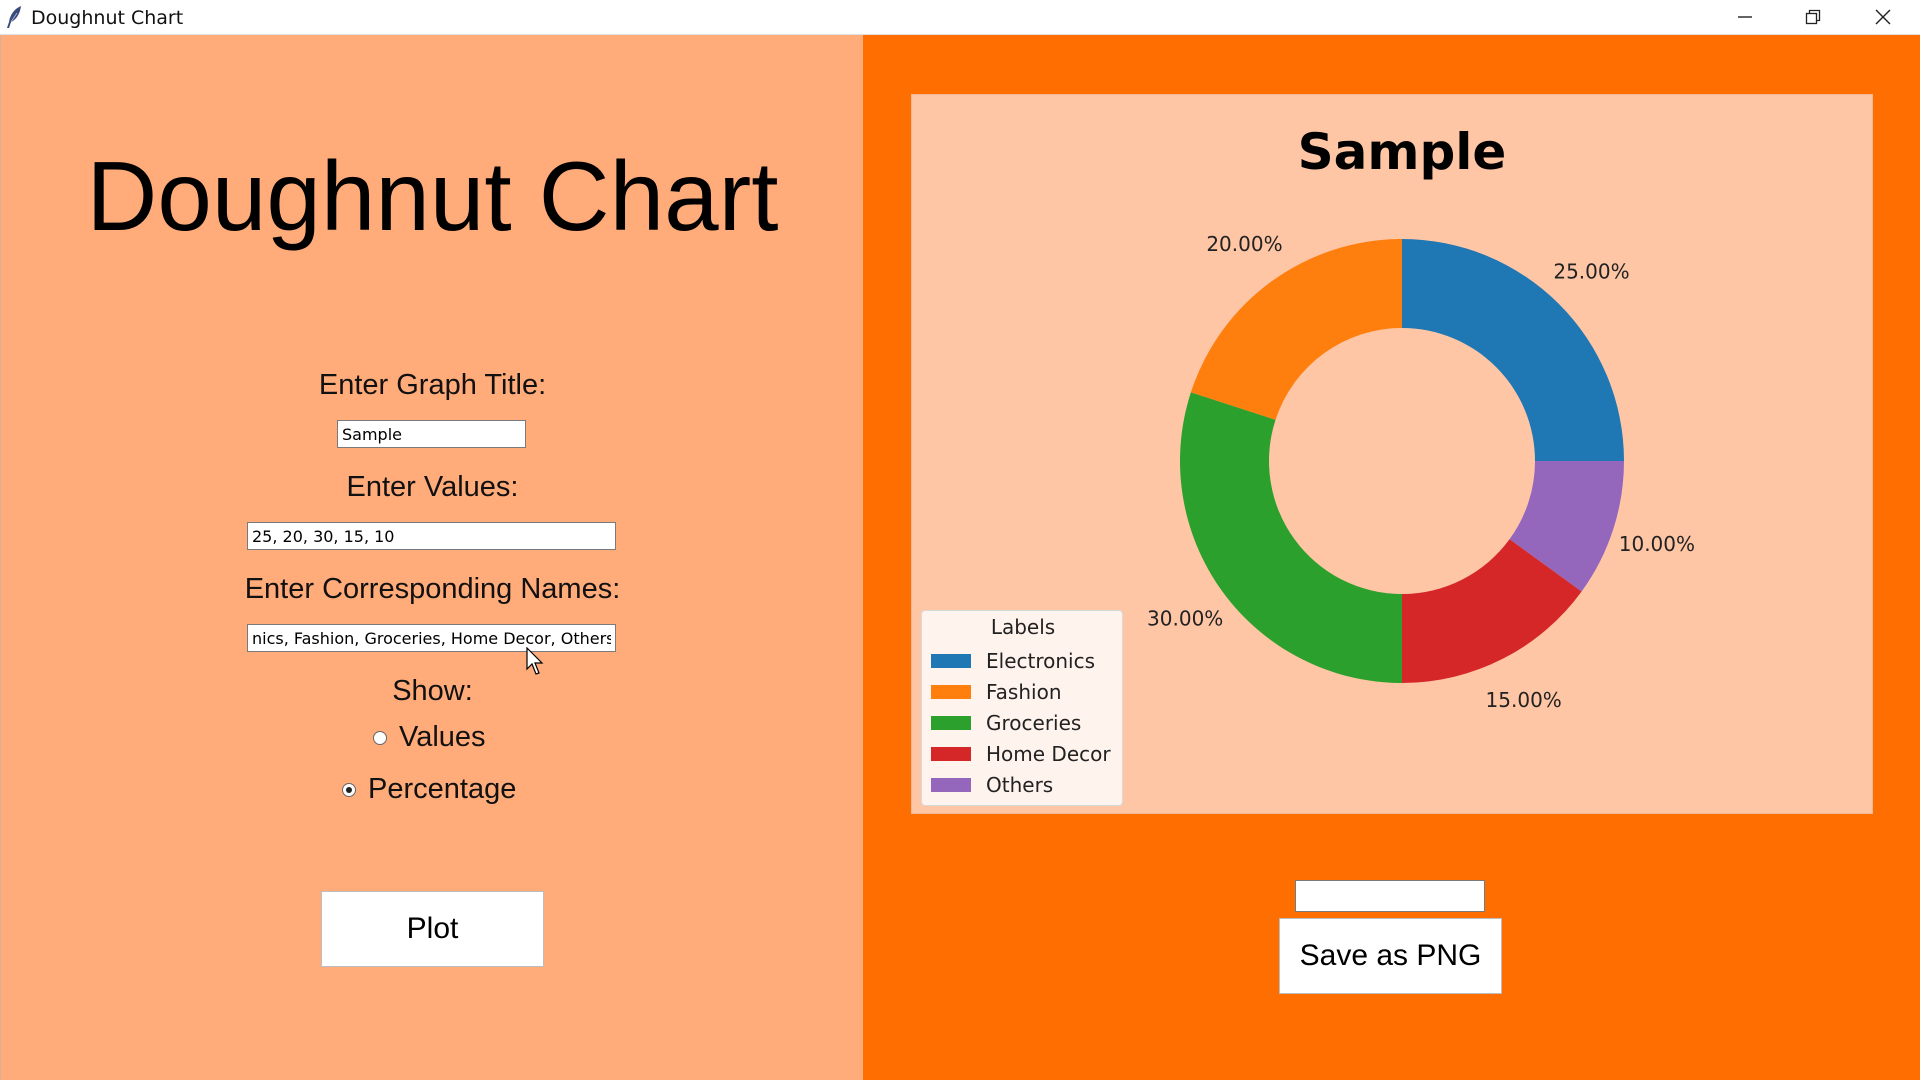 The image size is (1920, 1080). I want to click on plot-button: Plot, so click(432, 929).